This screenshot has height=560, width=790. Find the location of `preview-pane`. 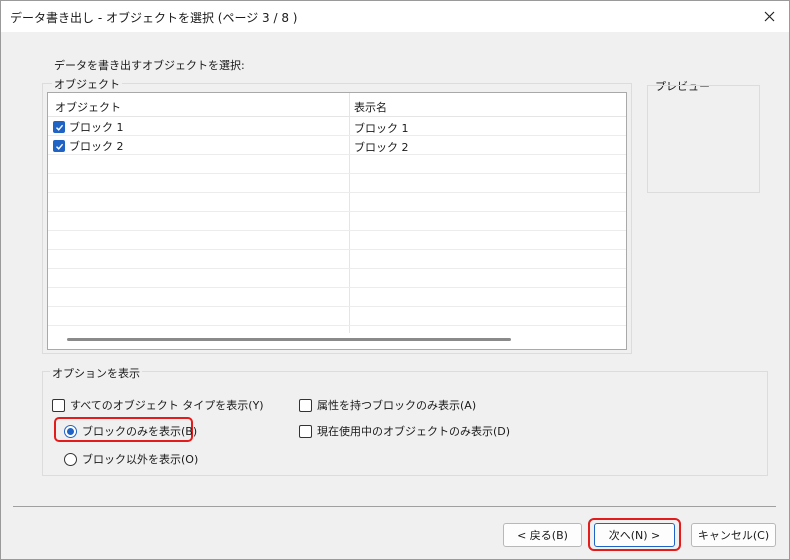

preview-pane is located at coordinates (703, 139).